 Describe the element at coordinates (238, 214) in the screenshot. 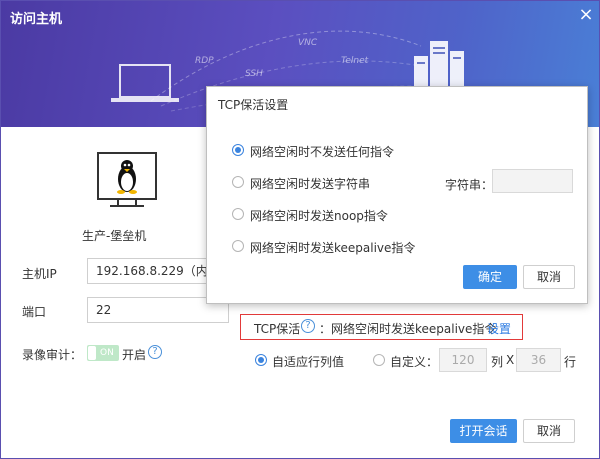

I see `option-radio-noop` at that location.